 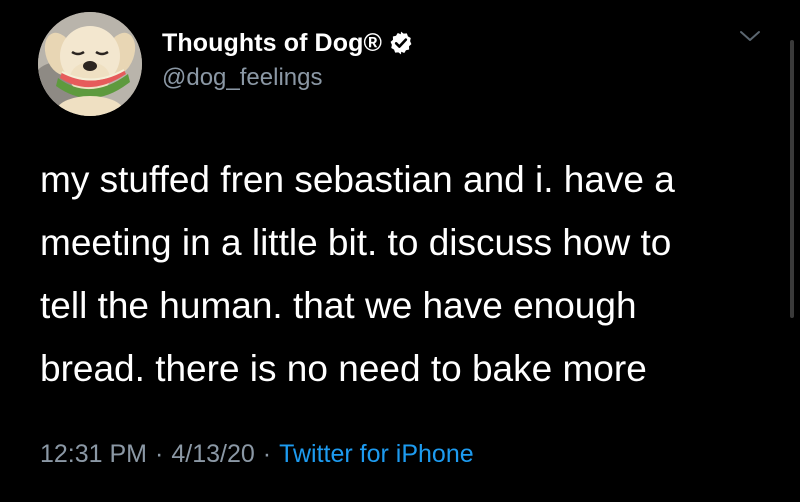 I want to click on scrollbar, so click(x=792, y=179).